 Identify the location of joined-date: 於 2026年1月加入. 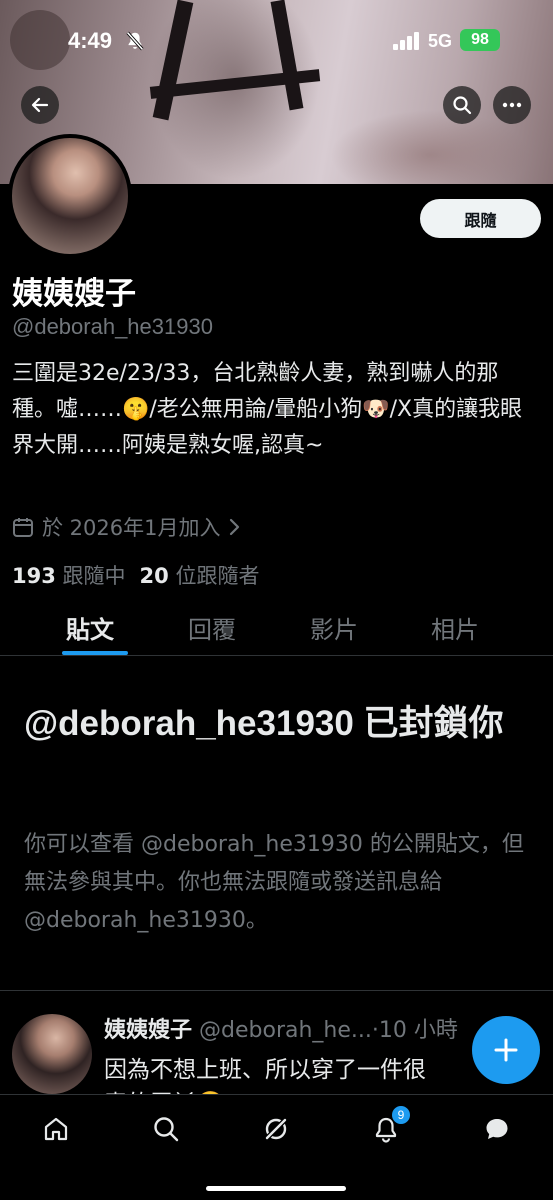
(126, 527).